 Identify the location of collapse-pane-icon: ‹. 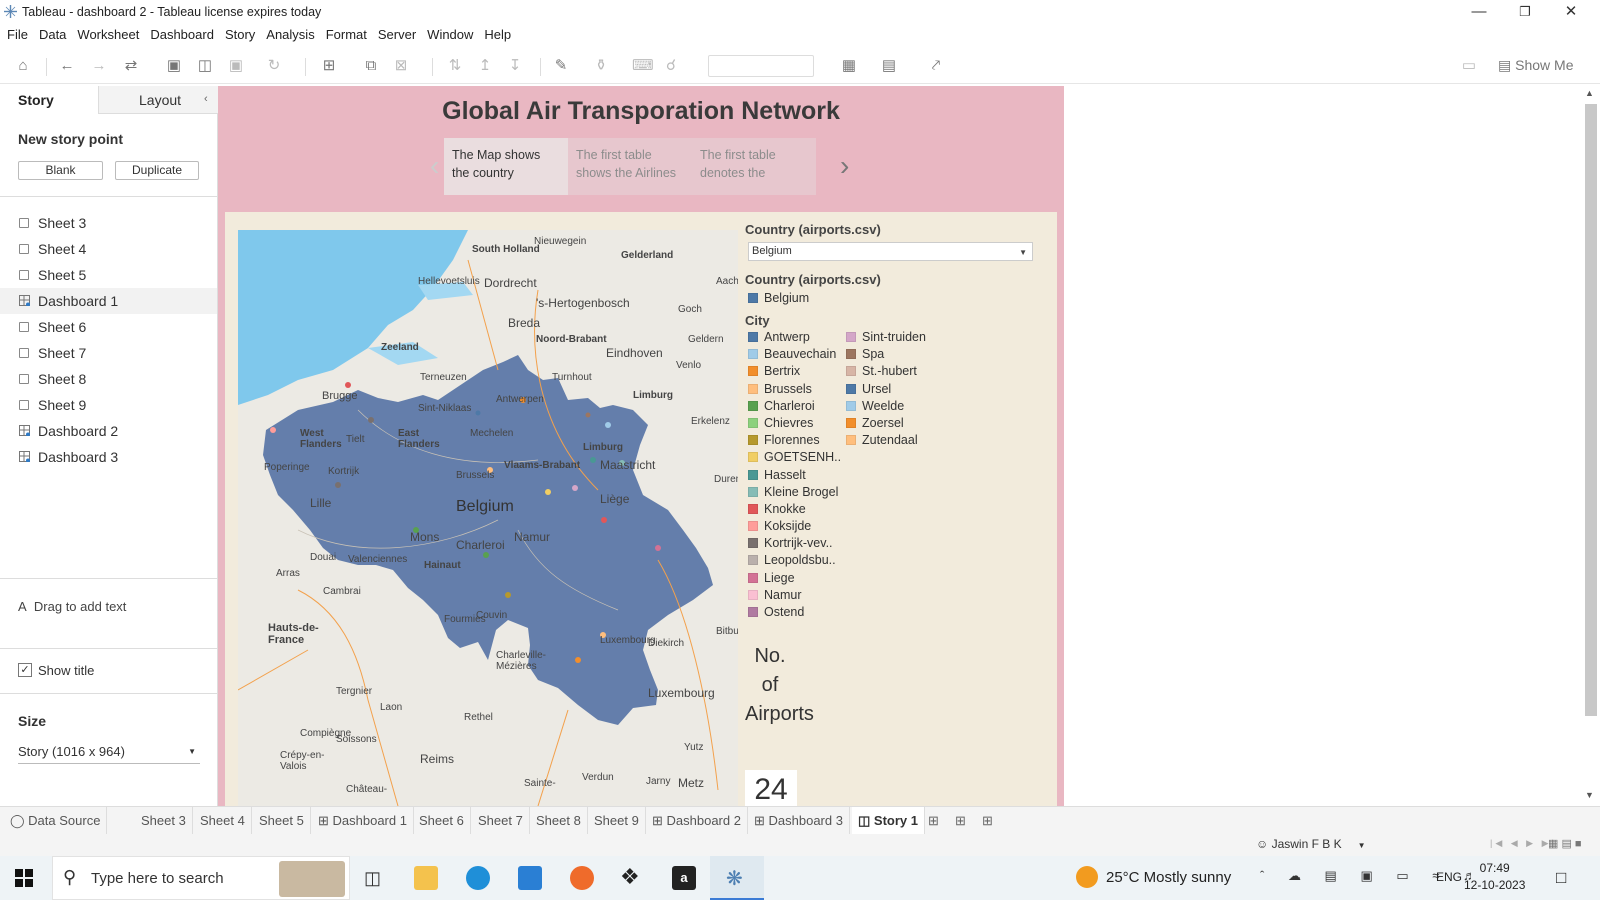
(206, 99).